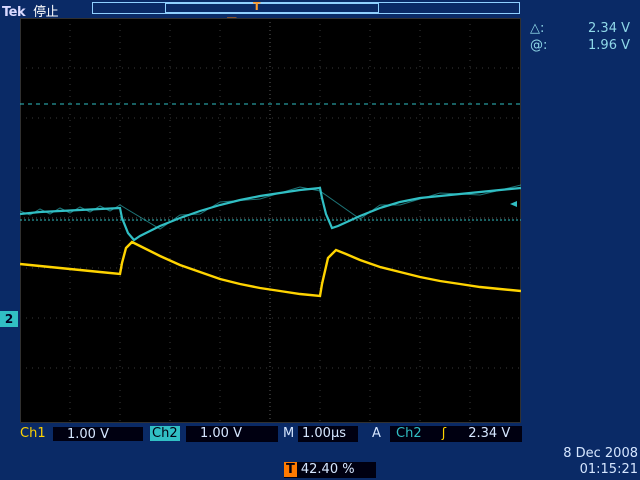 The height and width of the screenshot is (480, 640). What do you see at coordinates (232, 434) in the screenshot?
I see `ch2-scale: 1.00 V` at bounding box center [232, 434].